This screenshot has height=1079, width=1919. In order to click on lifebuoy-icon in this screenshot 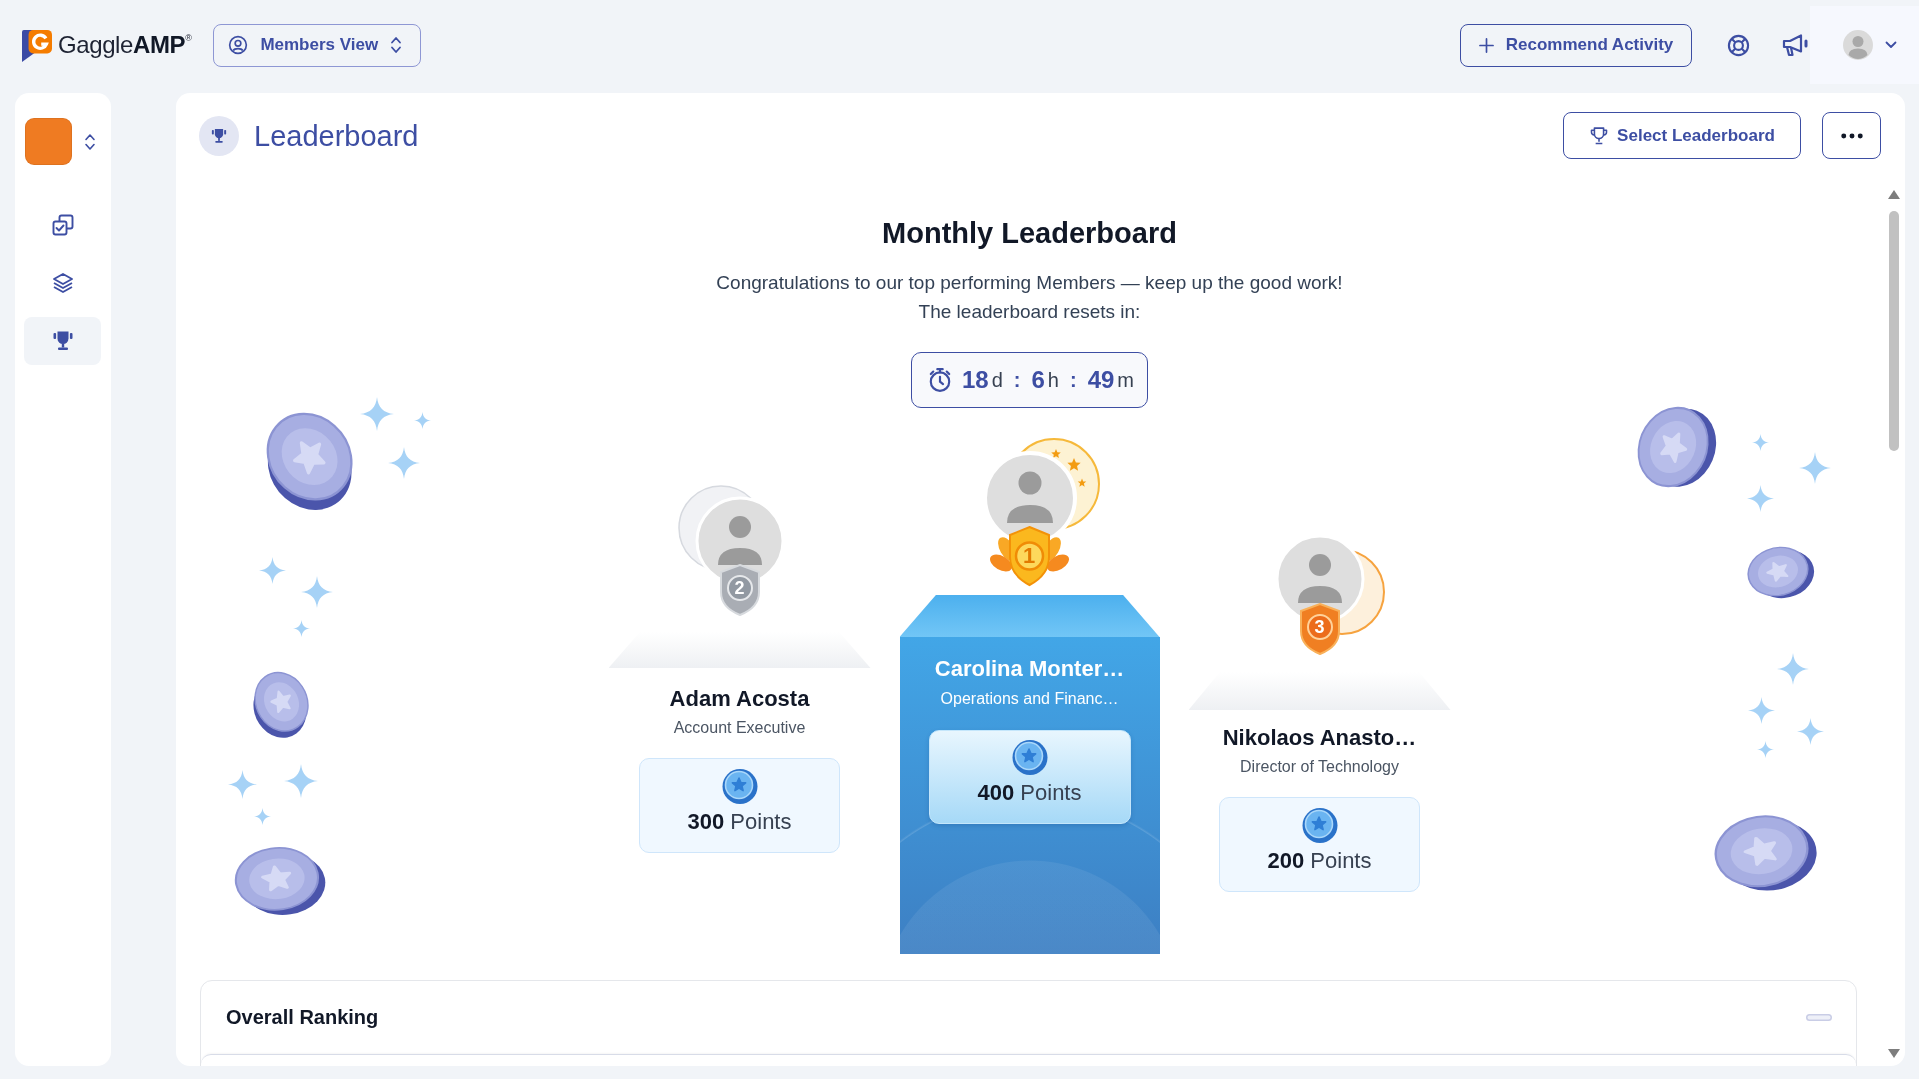, I will do `click(1738, 45)`.